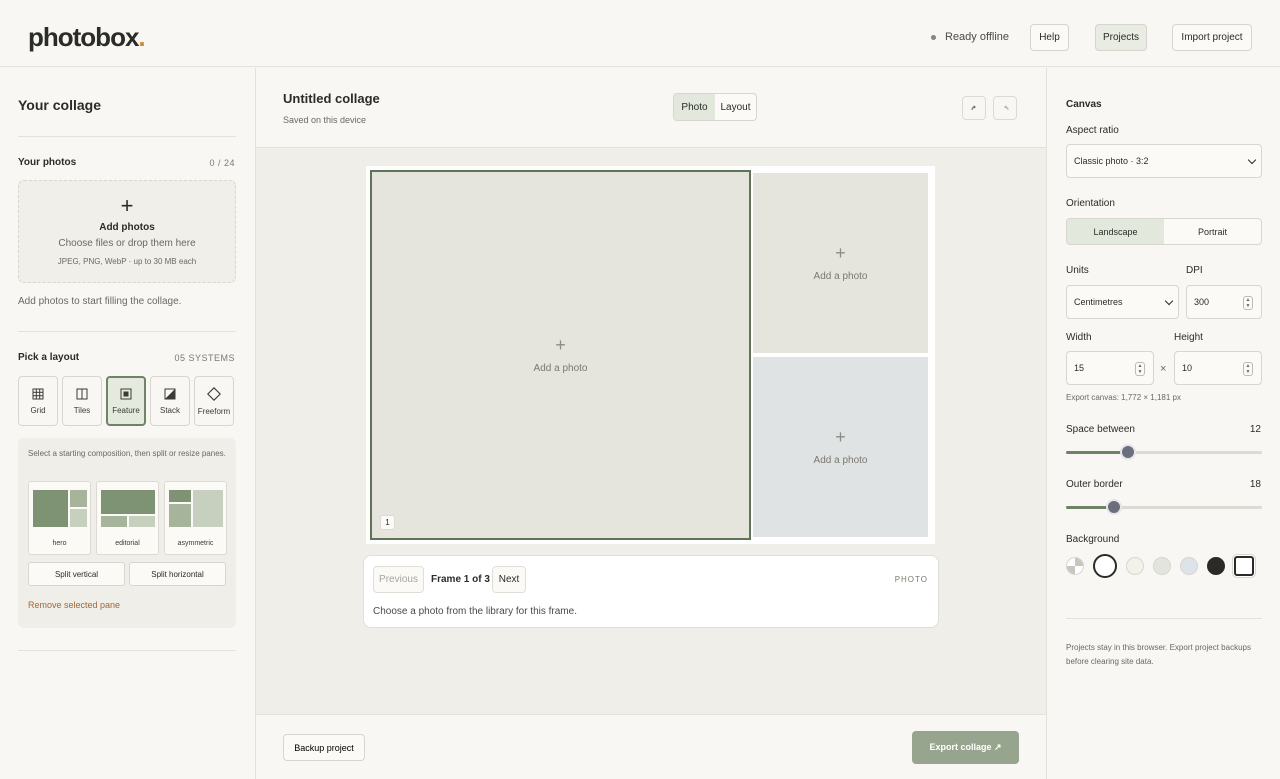 This screenshot has height=779, width=1280. Describe the element at coordinates (195, 518) in the screenshot. I see `preset-asymmetric: asymmetric` at that location.